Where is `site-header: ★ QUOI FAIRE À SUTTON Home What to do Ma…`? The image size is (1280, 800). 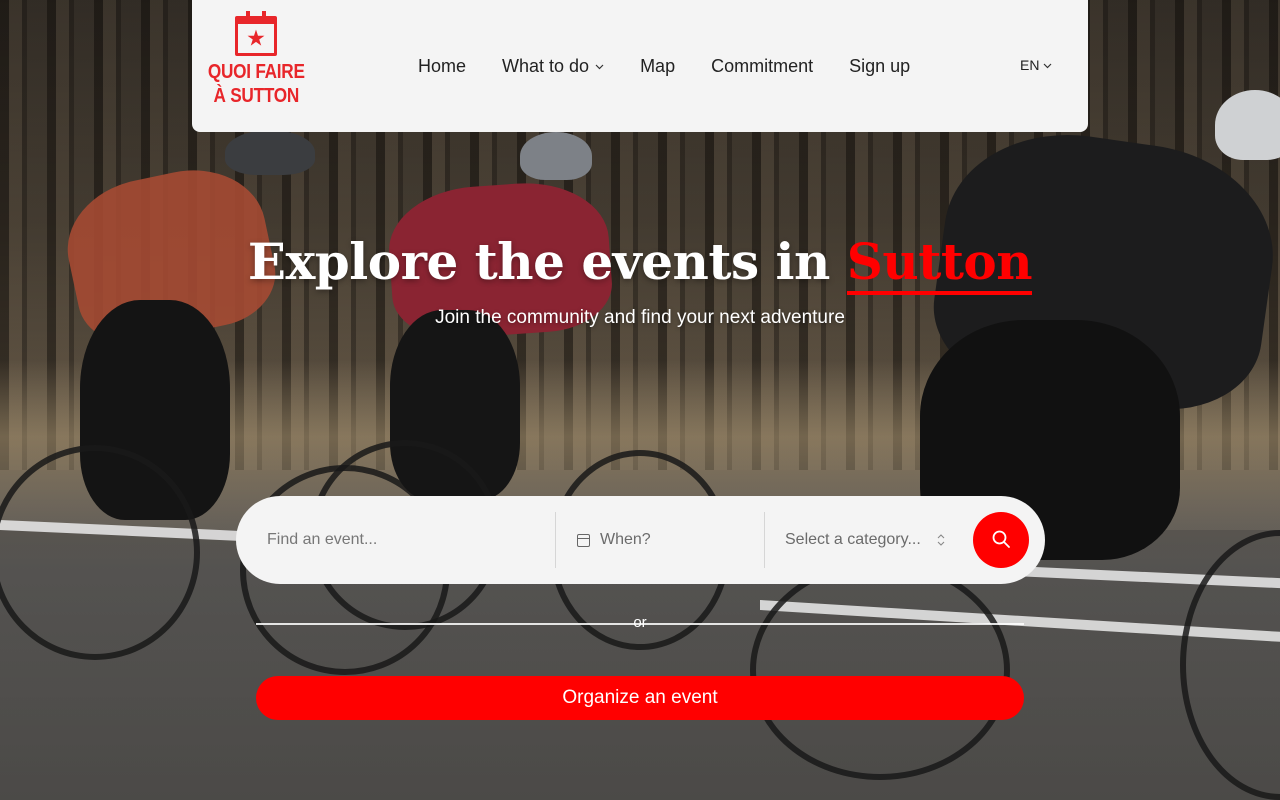 site-header: ★ QUOI FAIRE À SUTTON Home What to do Ma… is located at coordinates (640, 66).